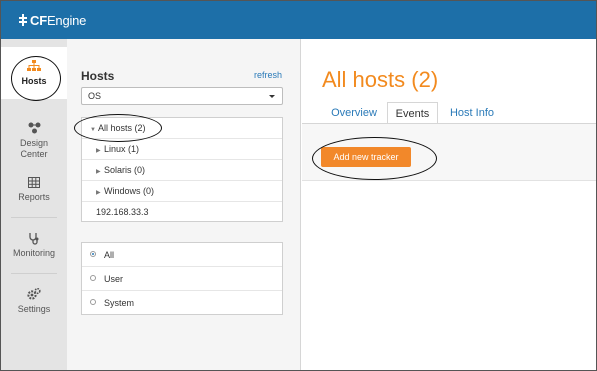 This screenshot has width=597, height=371. Describe the element at coordinates (34, 309) in the screenshot. I see `nav-item-settings-label: Settings` at that location.